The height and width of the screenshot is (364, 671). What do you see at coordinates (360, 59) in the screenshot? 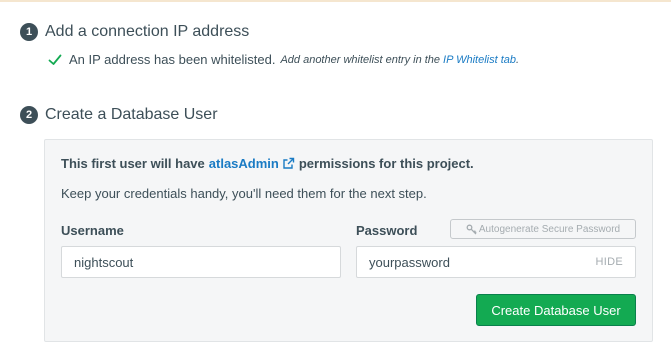
I see `whitelist-hint: Add another whitelist entry in the` at bounding box center [360, 59].